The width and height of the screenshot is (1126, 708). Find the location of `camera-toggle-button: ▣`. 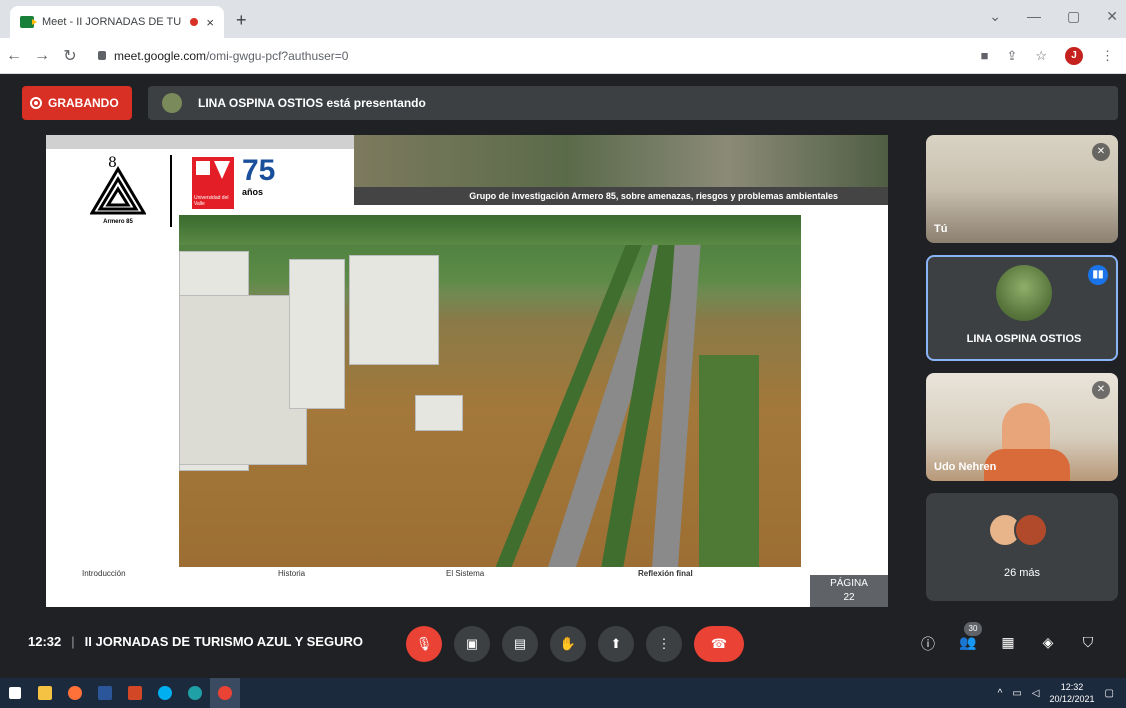

camera-toggle-button: ▣ is located at coordinates (472, 644).